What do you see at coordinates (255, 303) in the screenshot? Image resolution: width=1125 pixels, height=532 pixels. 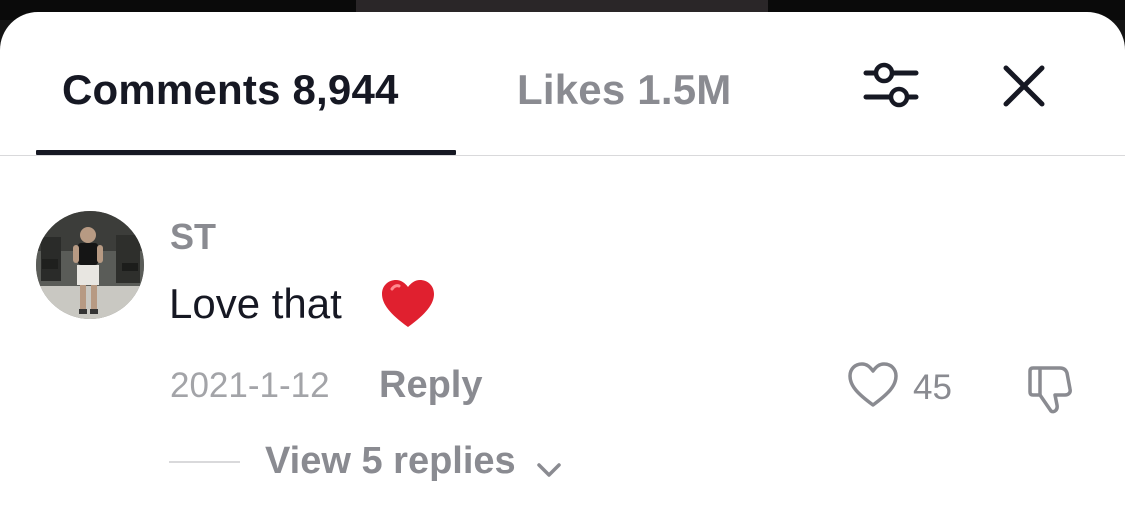 I see `comment-text: Love that` at bounding box center [255, 303].